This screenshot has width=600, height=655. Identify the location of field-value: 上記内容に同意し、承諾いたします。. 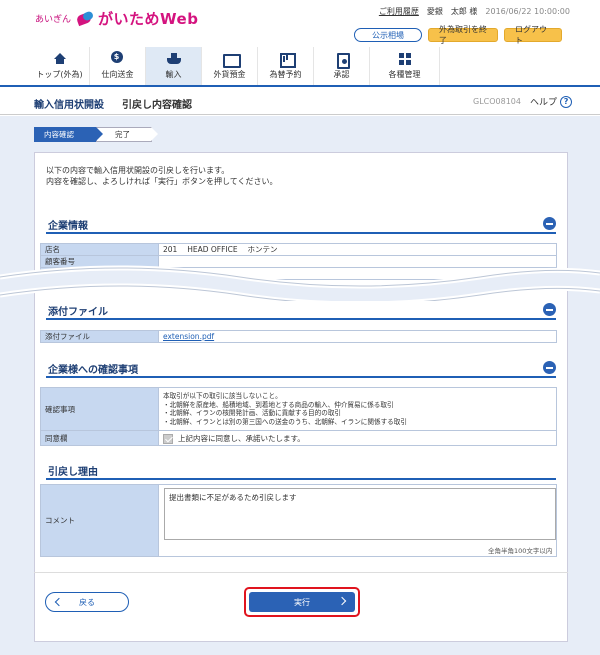
(357, 438).